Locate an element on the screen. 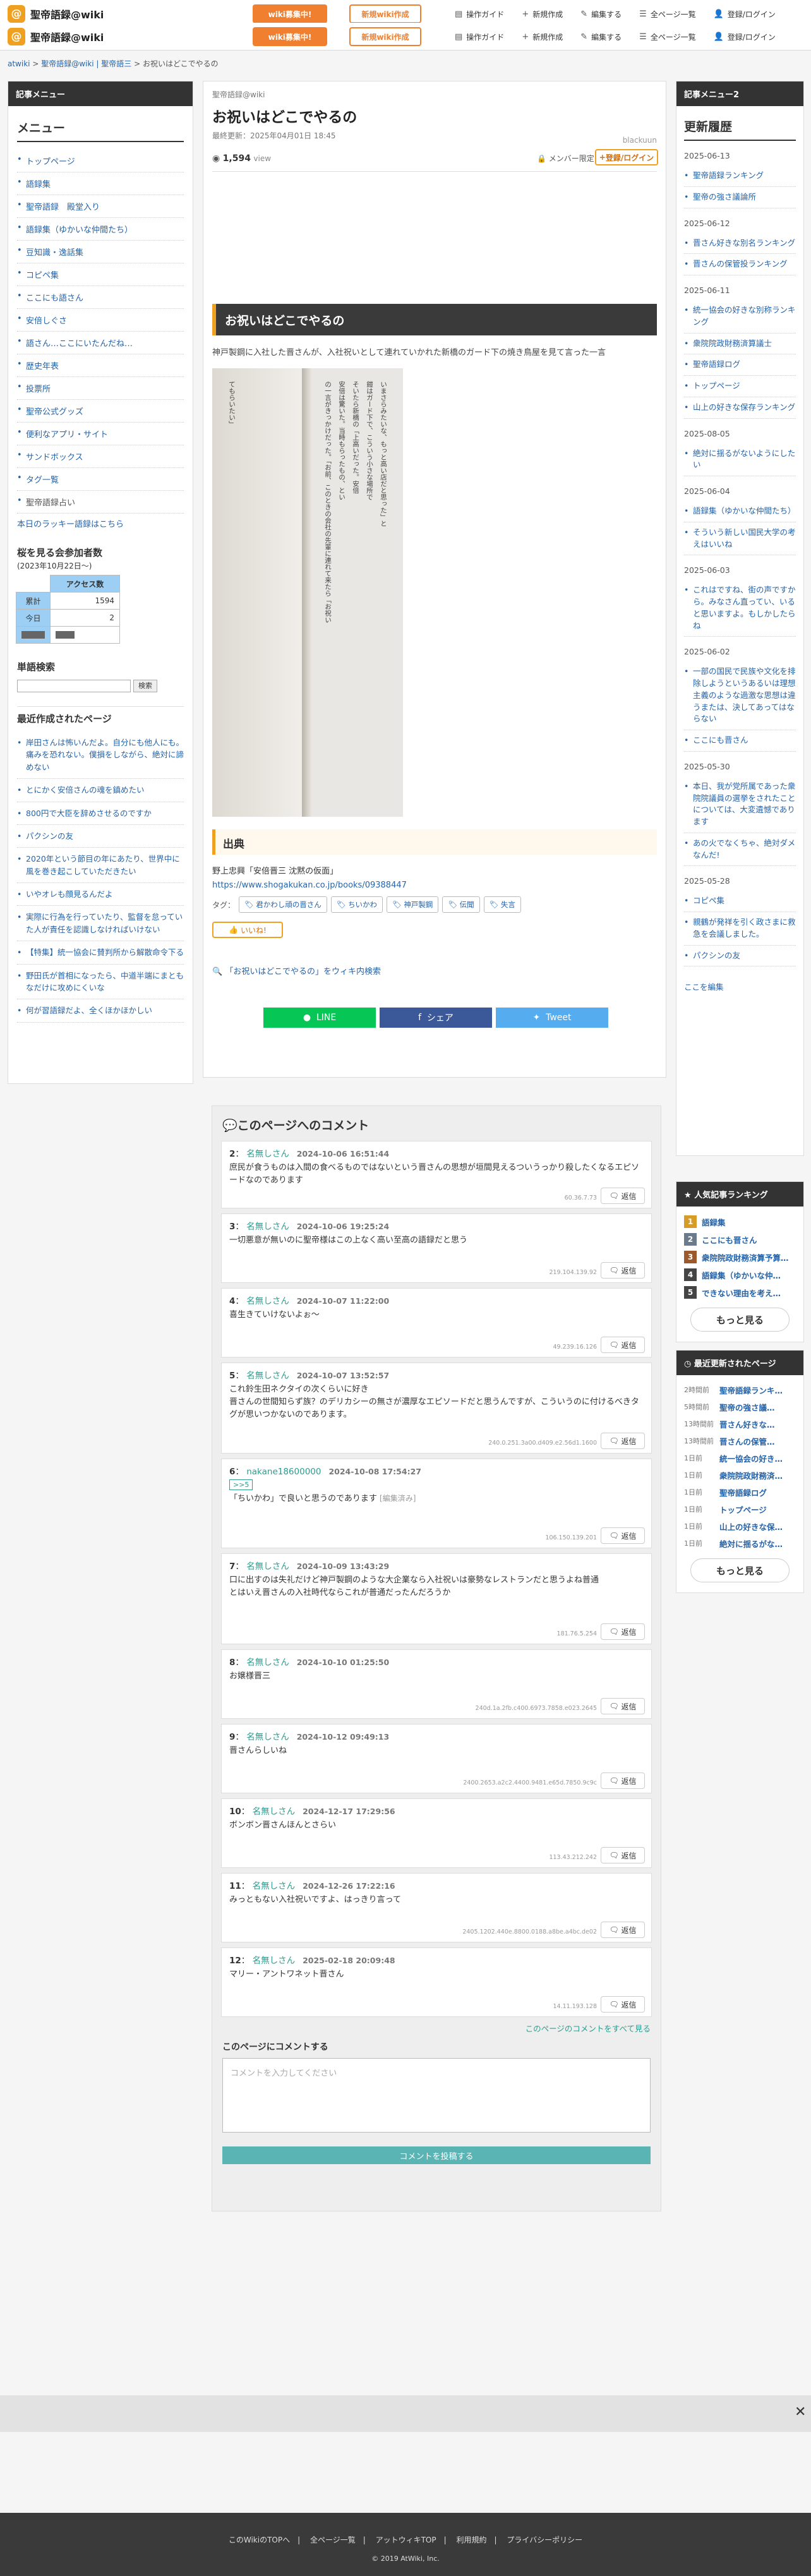  tag: 🏷 君かわし頑の晋さん is located at coordinates (283, 904).